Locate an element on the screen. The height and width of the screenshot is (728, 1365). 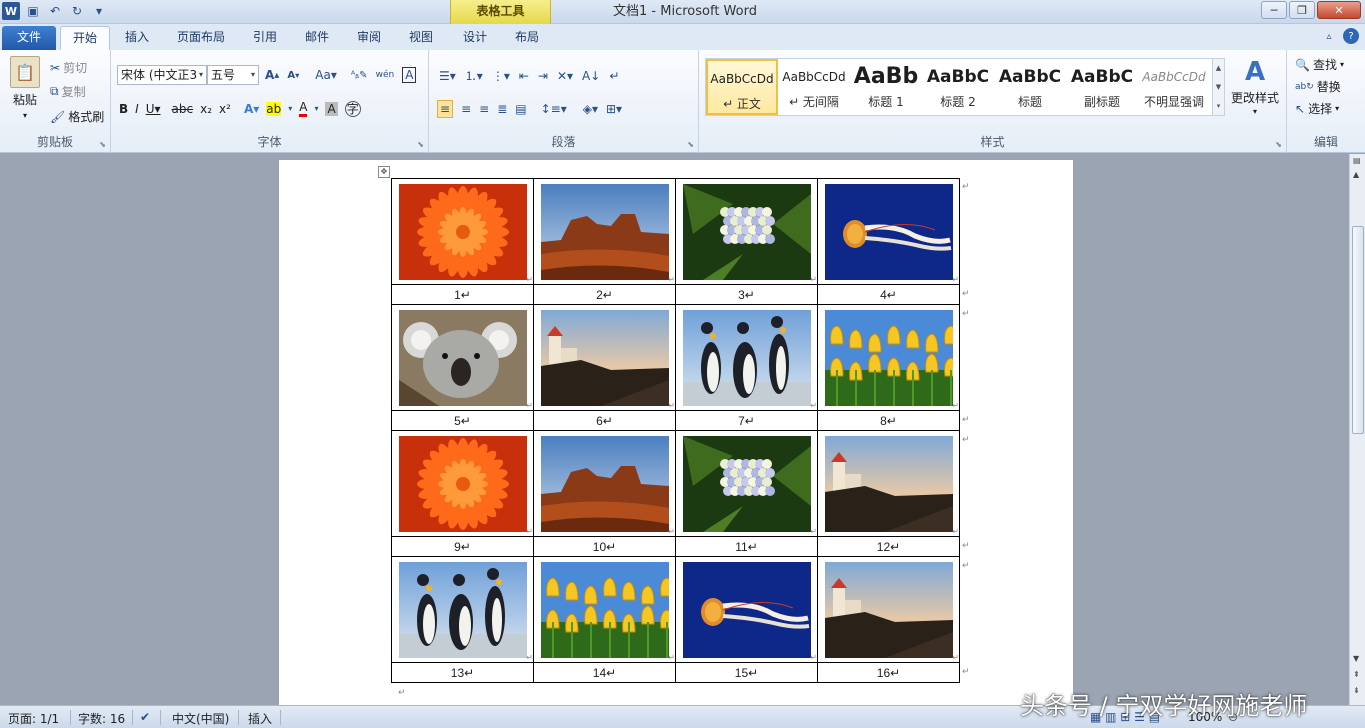
superscript-icon: x² is located at coordinates (225, 109).